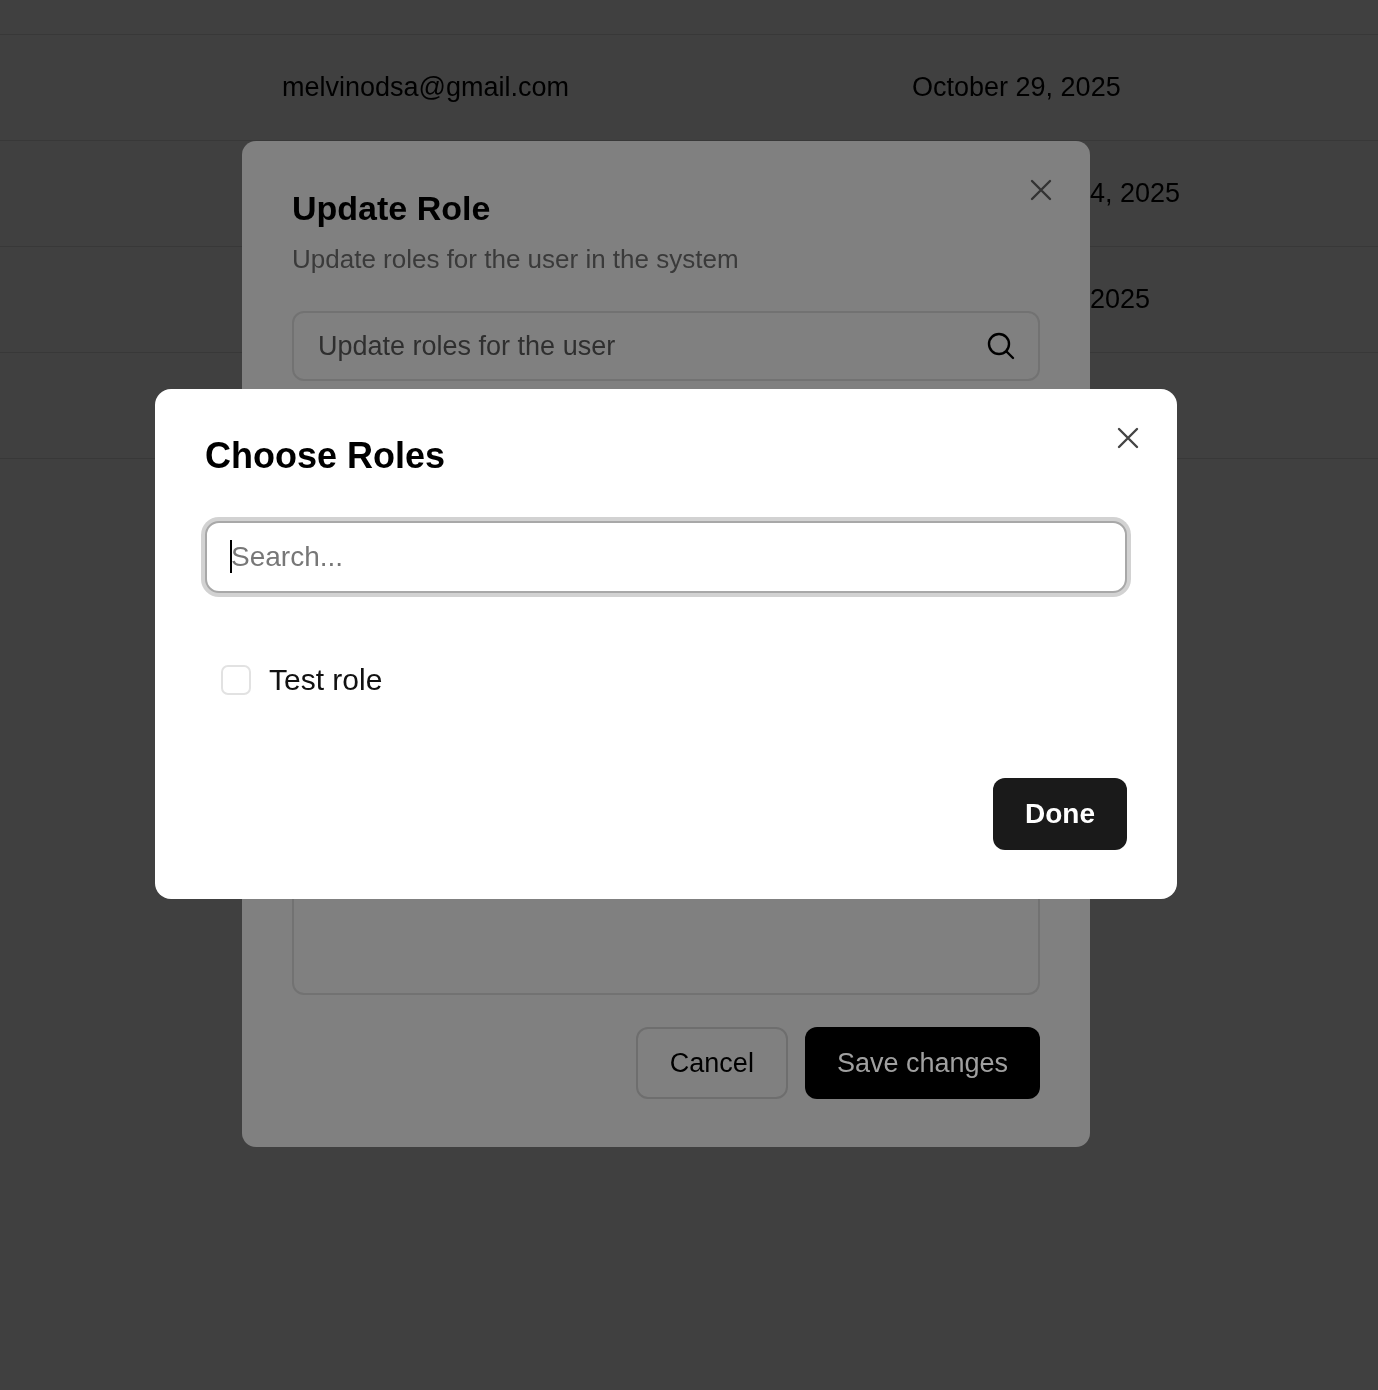 This screenshot has height=1390, width=1378. Describe the element at coordinates (326, 456) in the screenshot. I see `dialog-title: Choose Roles` at that location.